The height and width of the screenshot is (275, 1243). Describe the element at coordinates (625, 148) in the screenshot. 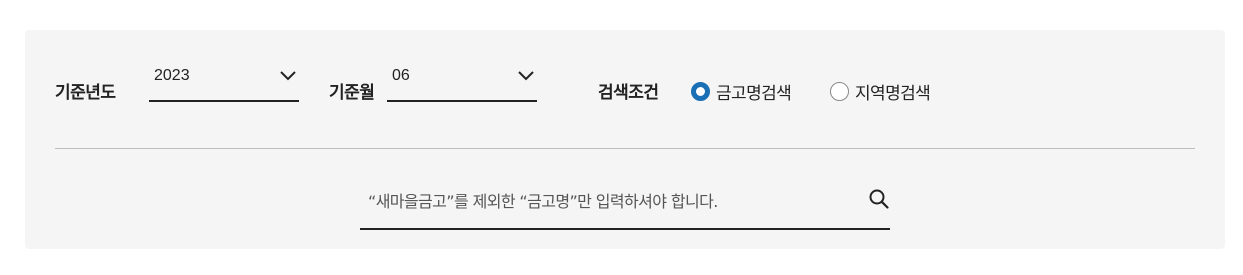

I see `divider` at that location.